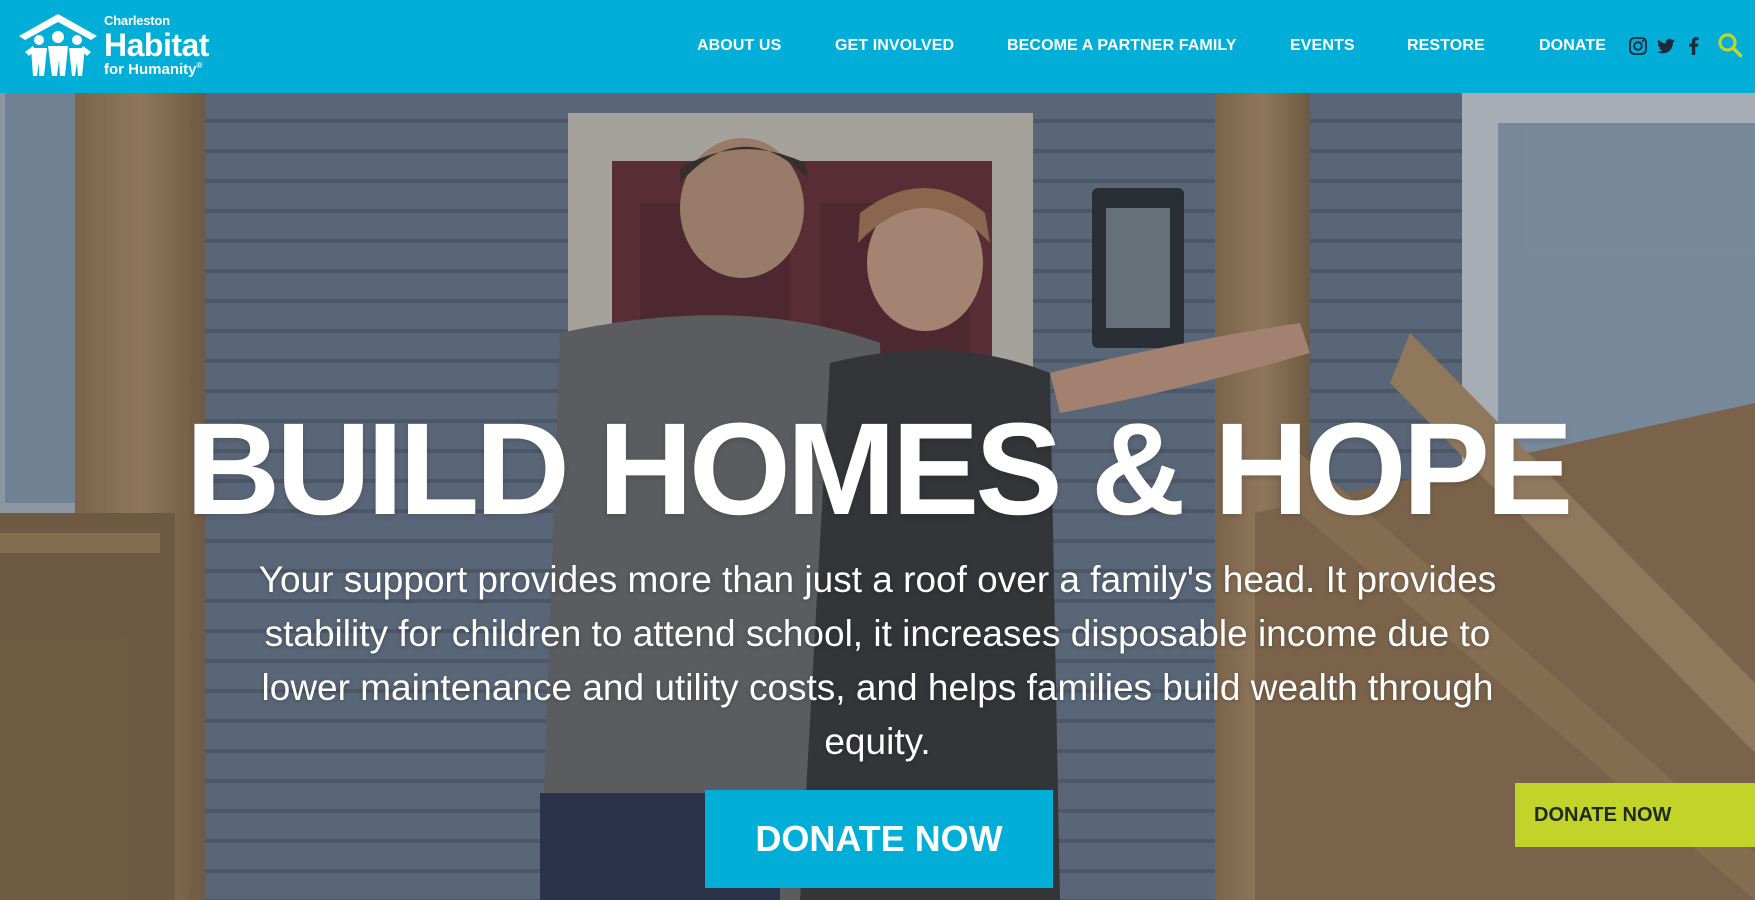 This screenshot has height=900, width=1755. Describe the element at coordinates (879, 468) in the screenshot. I see `hero-headline: BUILD HOMES & HOPE` at that location.